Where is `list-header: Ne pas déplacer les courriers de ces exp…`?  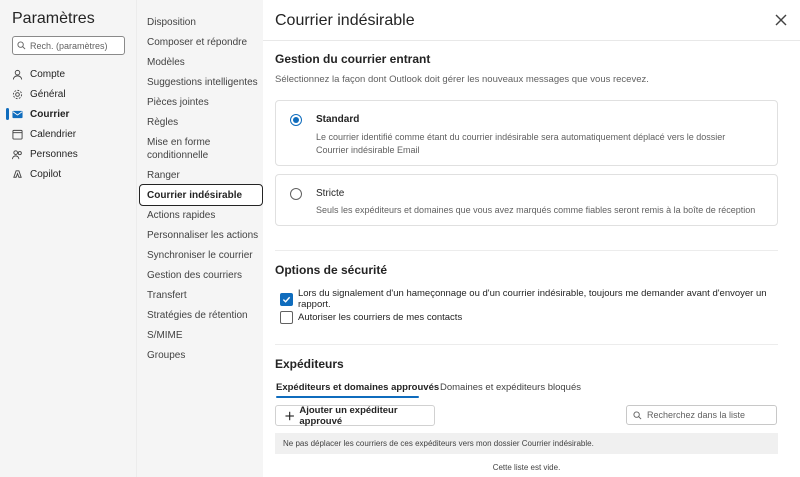
list-header: Ne pas déplacer les courriers de ces exp… is located at coordinates (526, 443).